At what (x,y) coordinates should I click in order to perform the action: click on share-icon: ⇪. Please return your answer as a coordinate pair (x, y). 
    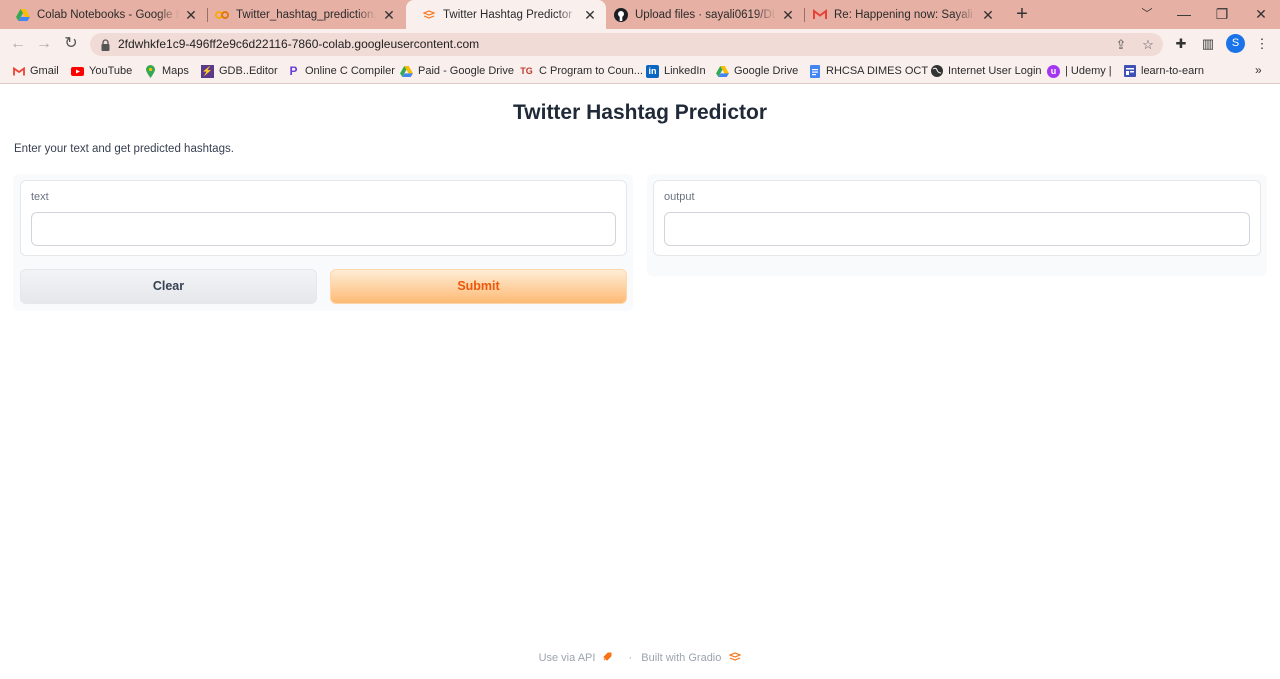
    Looking at the image, I should click on (1121, 45).